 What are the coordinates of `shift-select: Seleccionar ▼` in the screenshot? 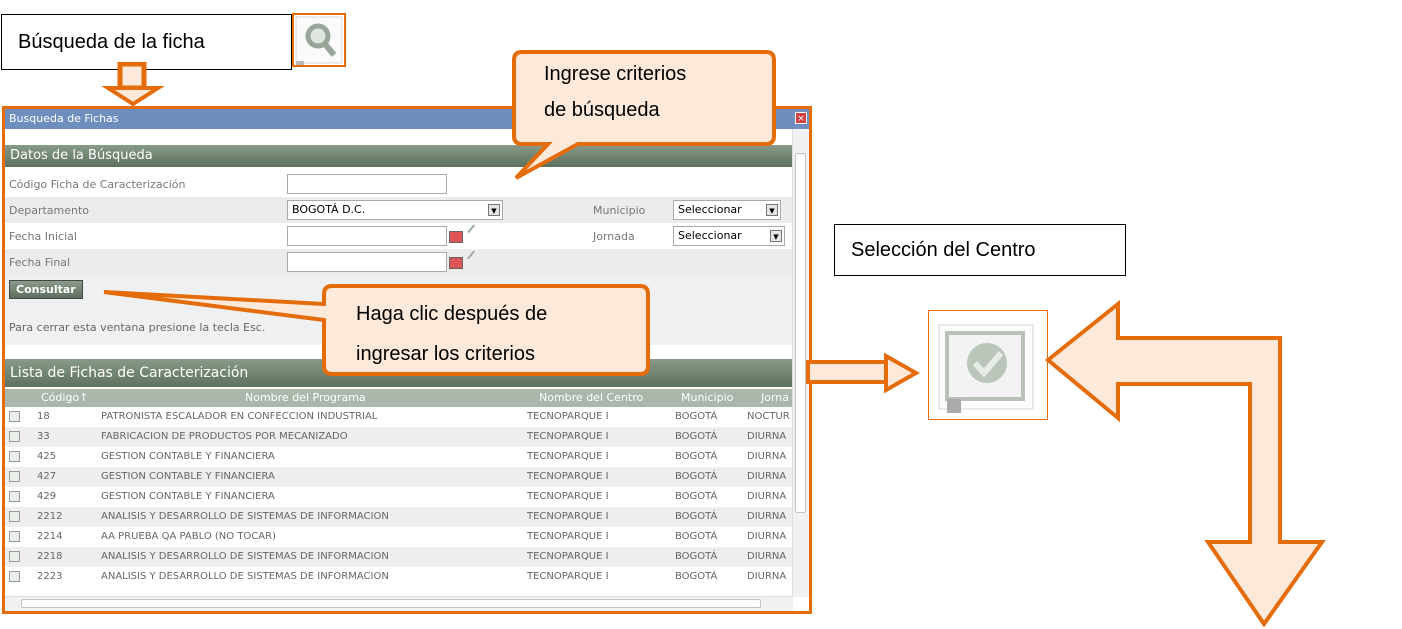 It's located at (729, 236).